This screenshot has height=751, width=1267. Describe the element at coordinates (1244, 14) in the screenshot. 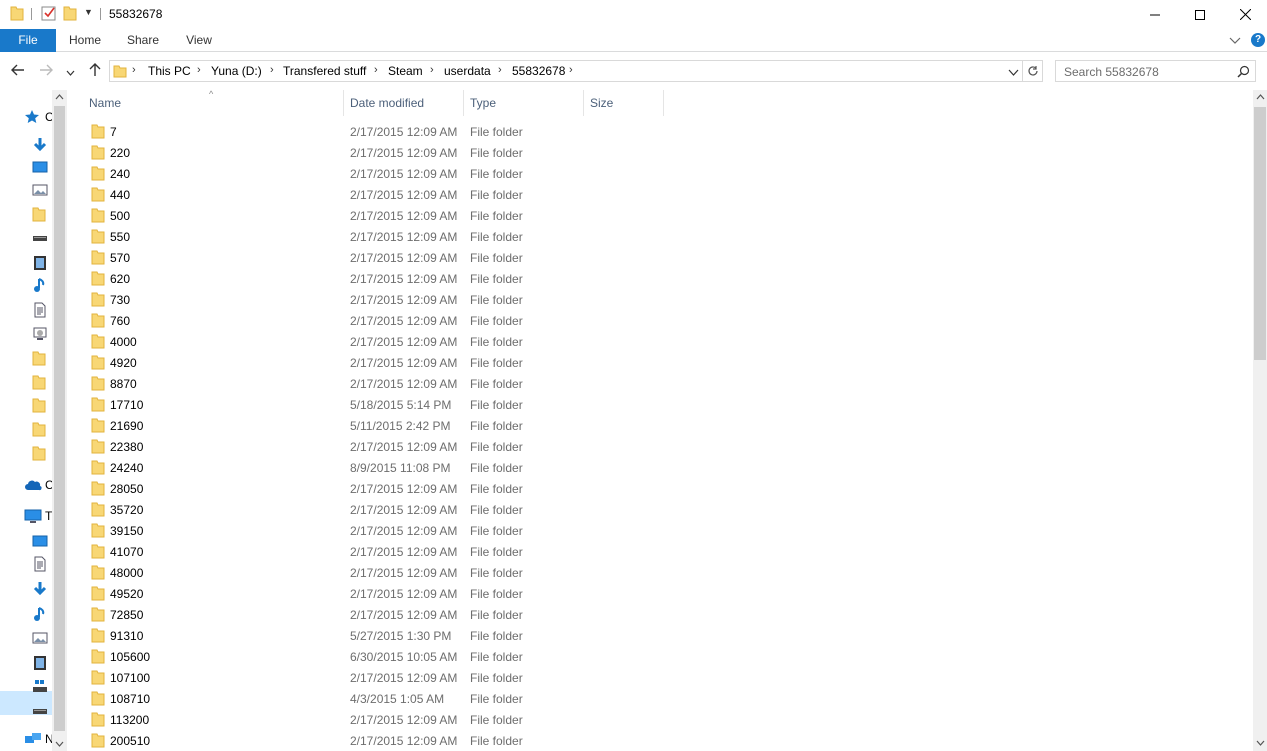

I see `close-button` at that location.